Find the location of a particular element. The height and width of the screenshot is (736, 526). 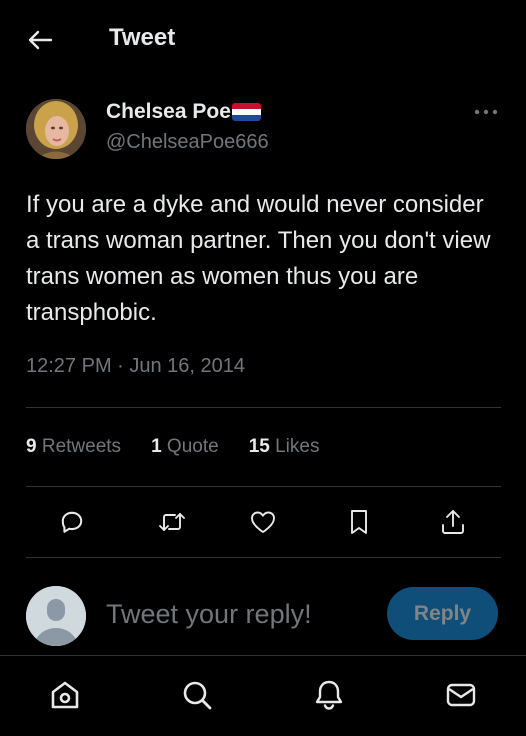

more-options-button is located at coordinates (486, 112).